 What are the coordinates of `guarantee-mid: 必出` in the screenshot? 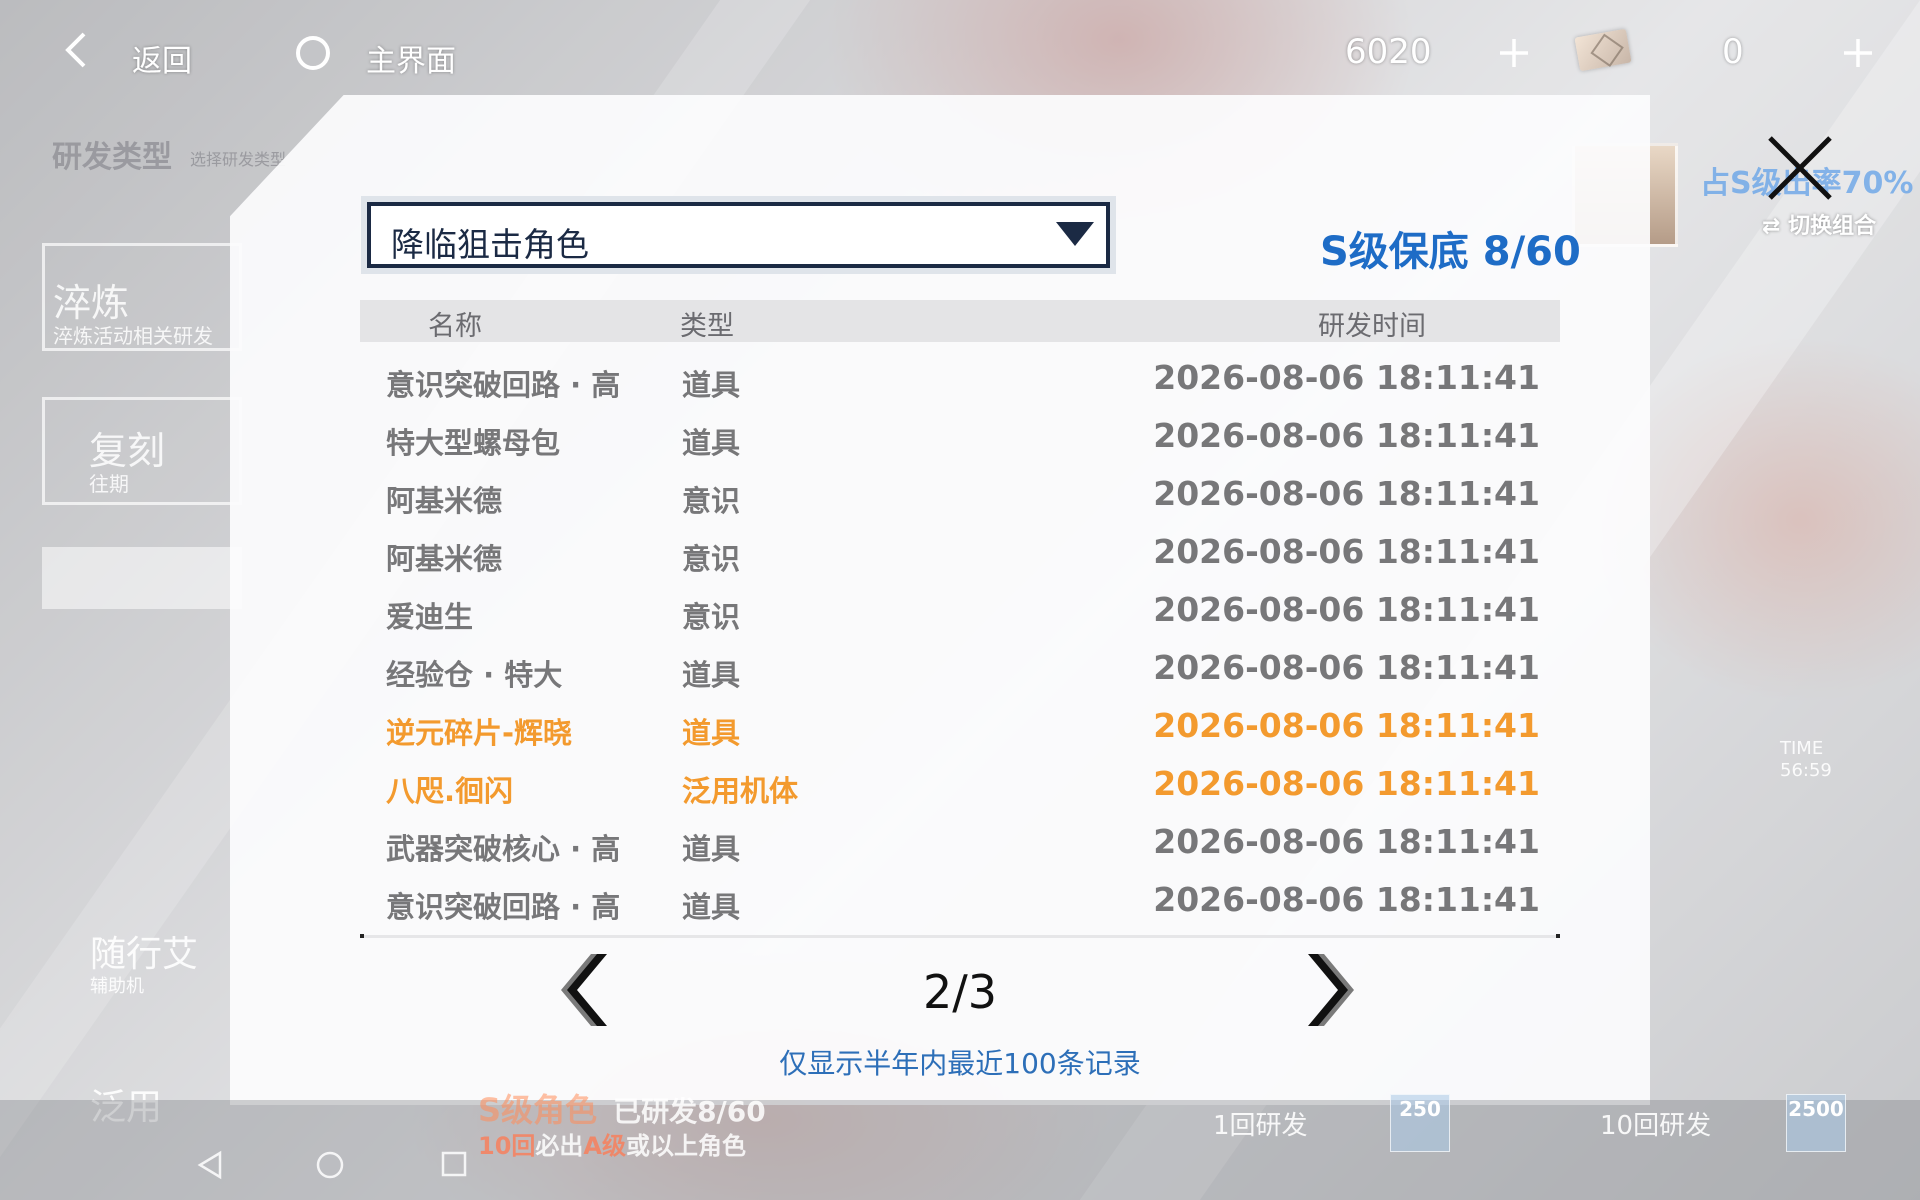 It's located at (559, 1146).